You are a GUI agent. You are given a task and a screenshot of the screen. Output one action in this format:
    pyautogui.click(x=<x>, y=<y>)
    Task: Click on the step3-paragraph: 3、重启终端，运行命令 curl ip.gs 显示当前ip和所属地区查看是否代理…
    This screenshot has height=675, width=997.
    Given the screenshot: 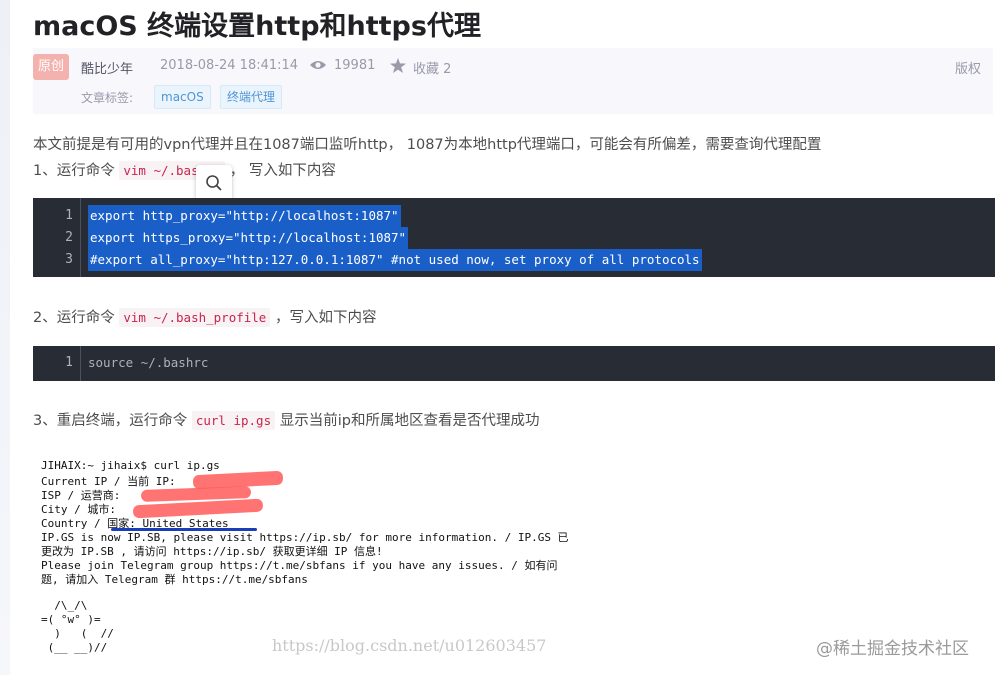 What is the action you would take?
    pyautogui.click(x=286, y=419)
    